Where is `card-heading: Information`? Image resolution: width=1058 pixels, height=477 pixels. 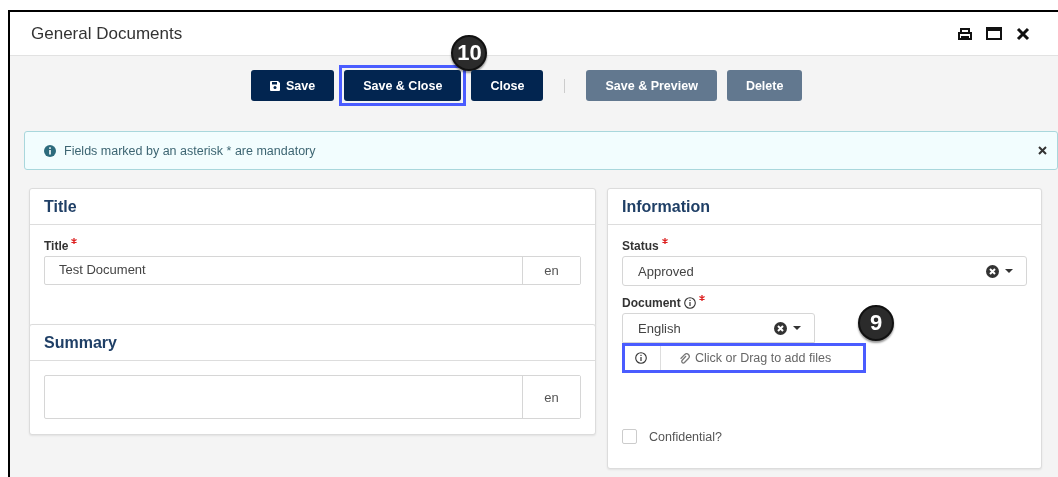 card-heading: Information is located at coordinates (666, 206).